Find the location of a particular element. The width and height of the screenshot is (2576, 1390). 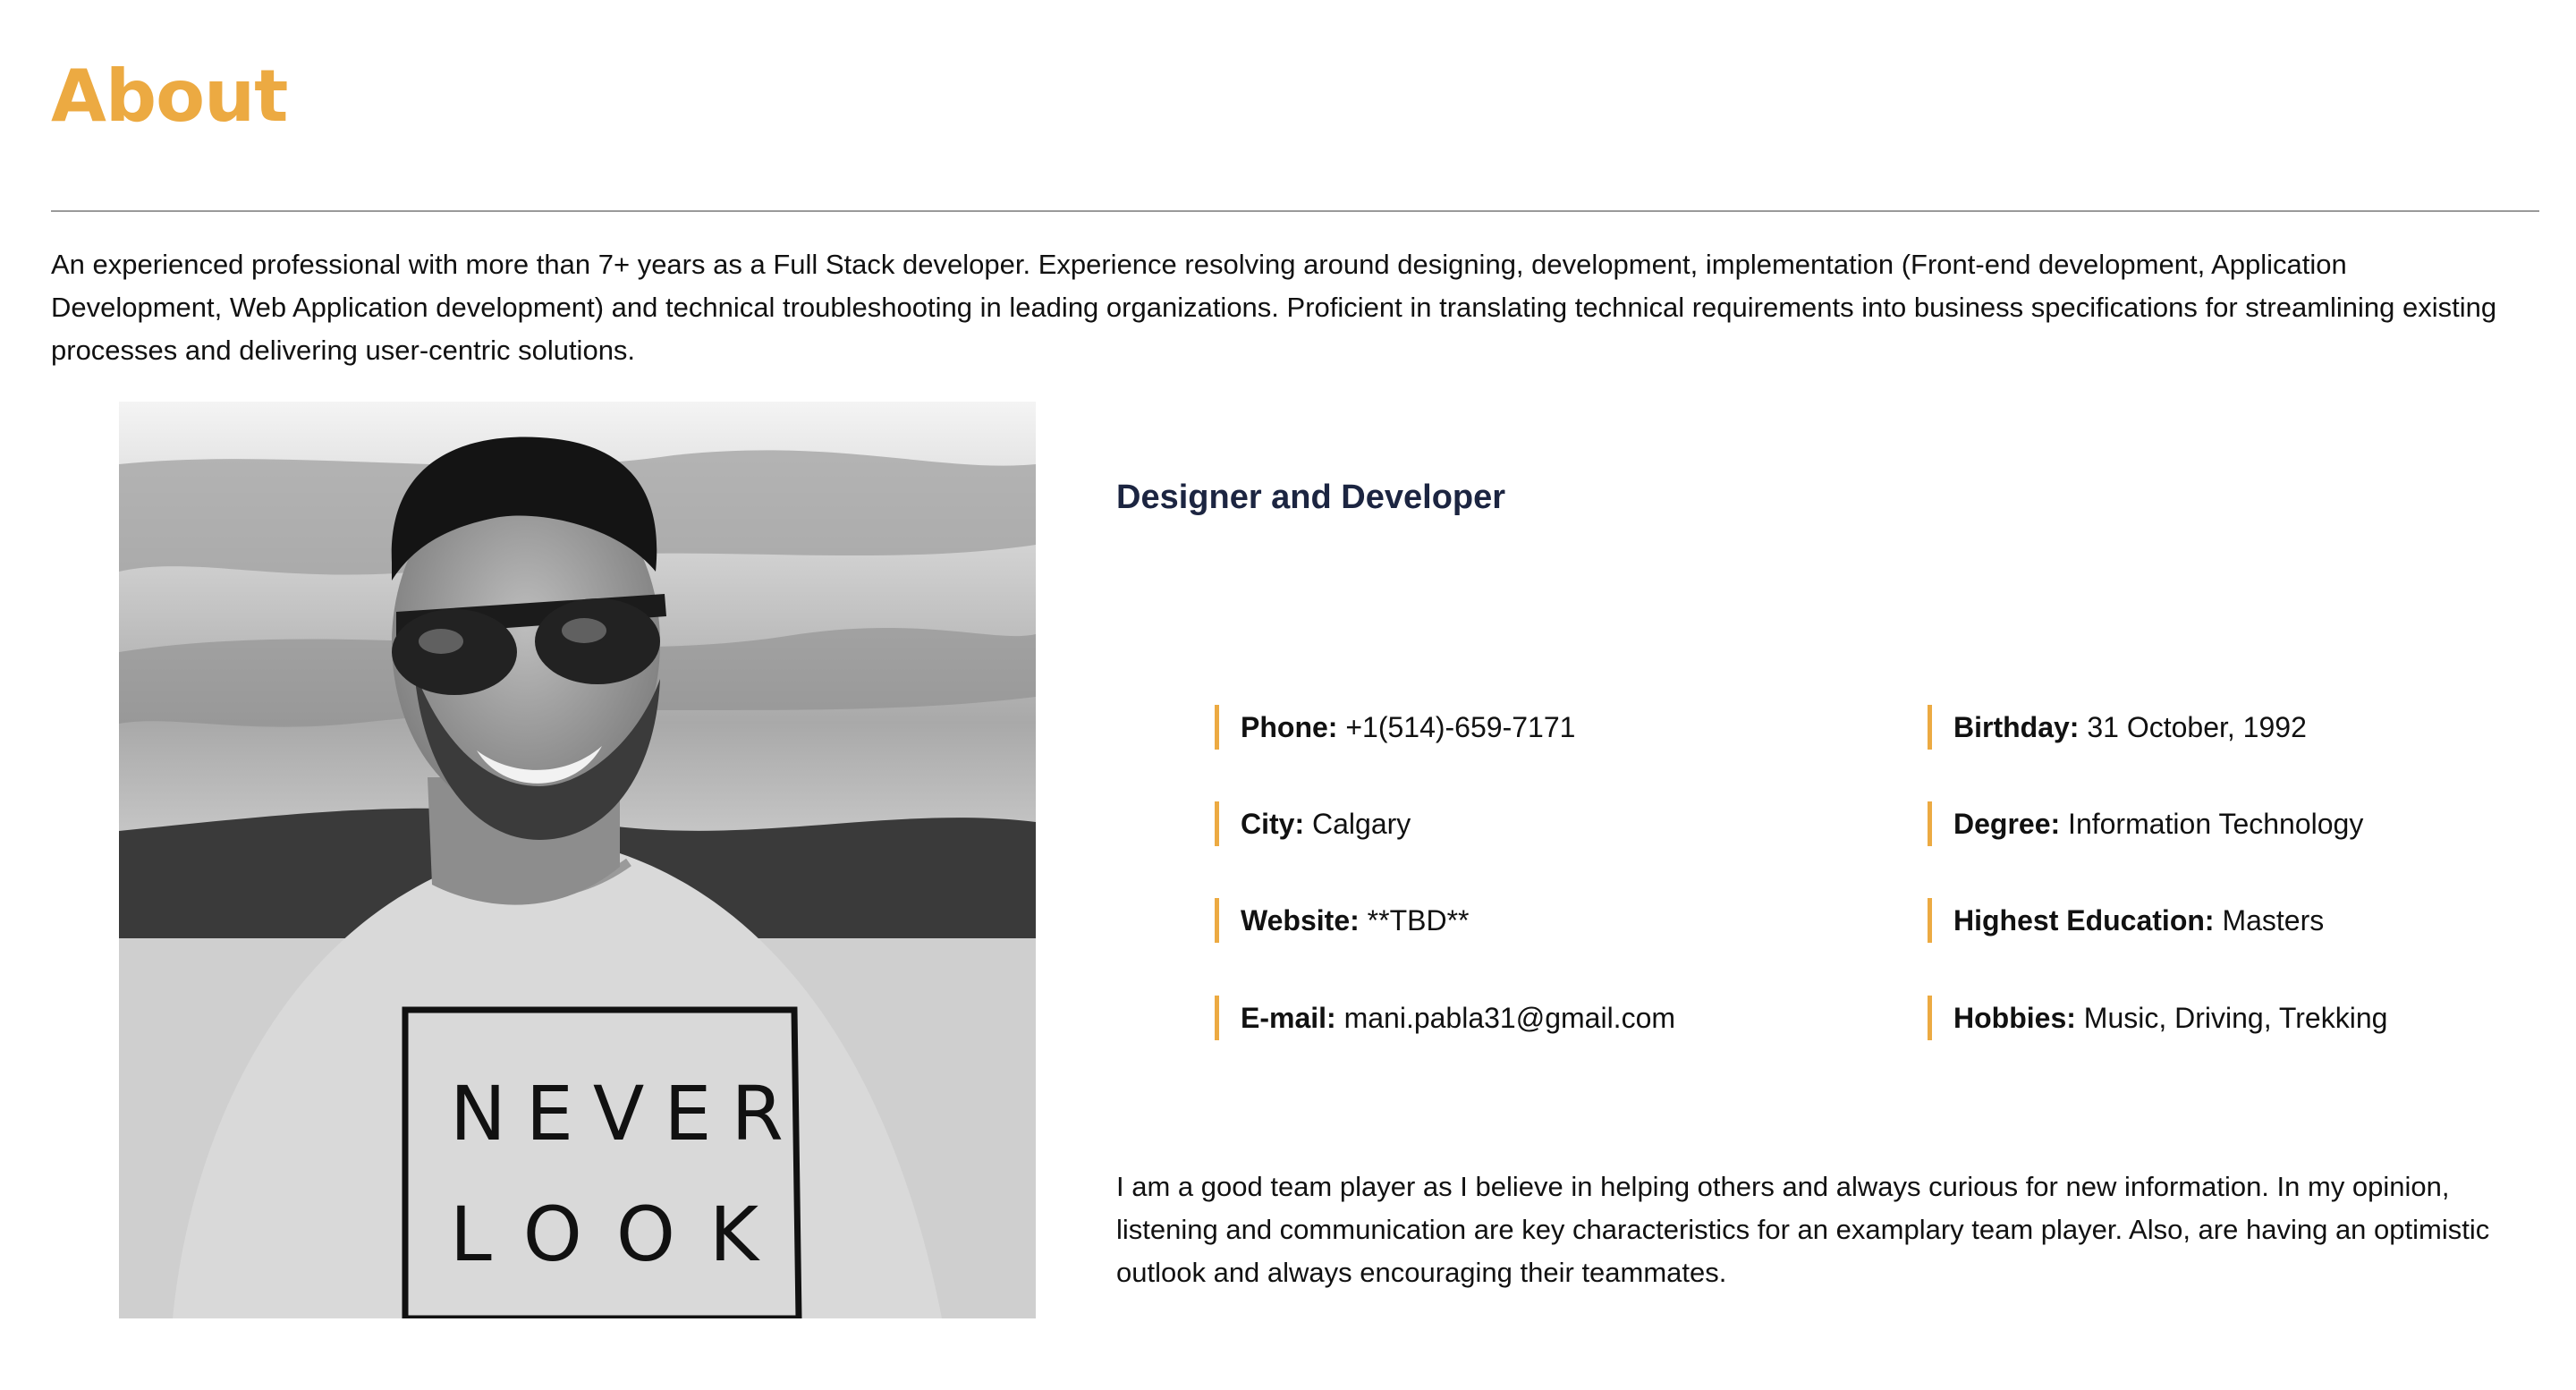

info-phone: Phone: +1(514)-659-7171 is located at coordinates (1395, 727).